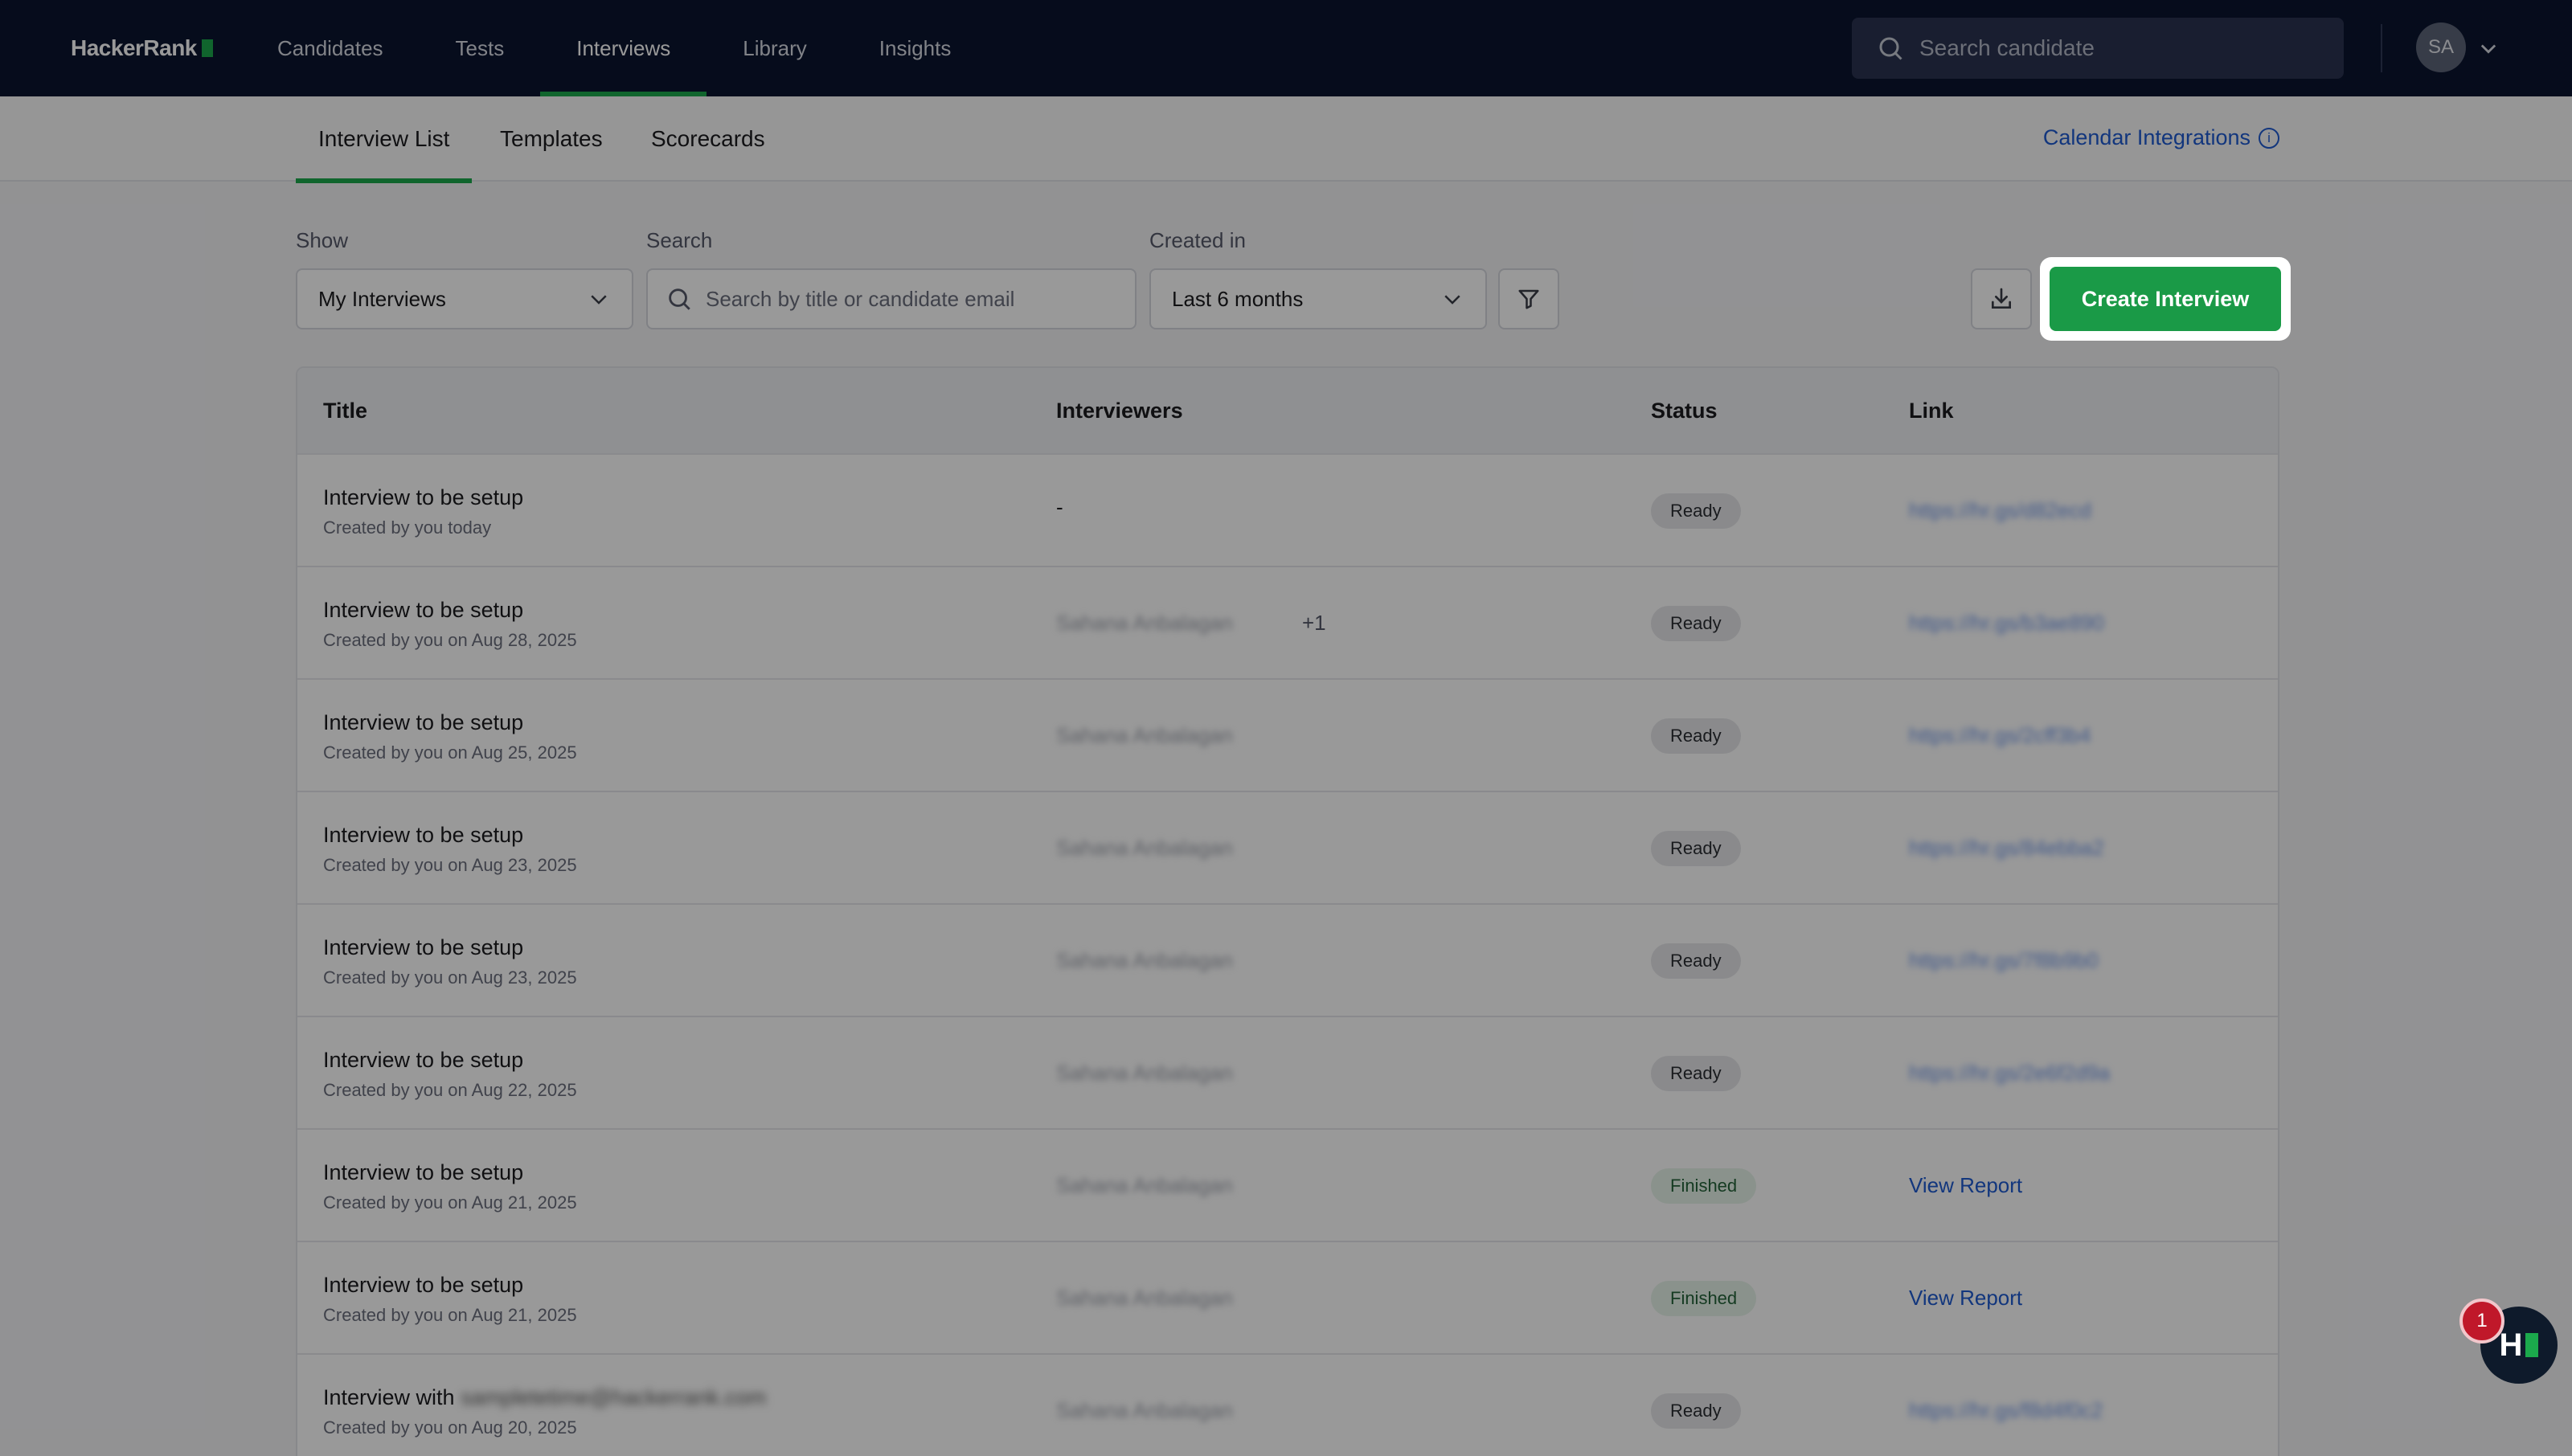 This screenshot has width=2572, height=1456. What do you see at coordinates (207, 48) in the screenshot?
I see `logo-mark` at bounding box center [207, 48].